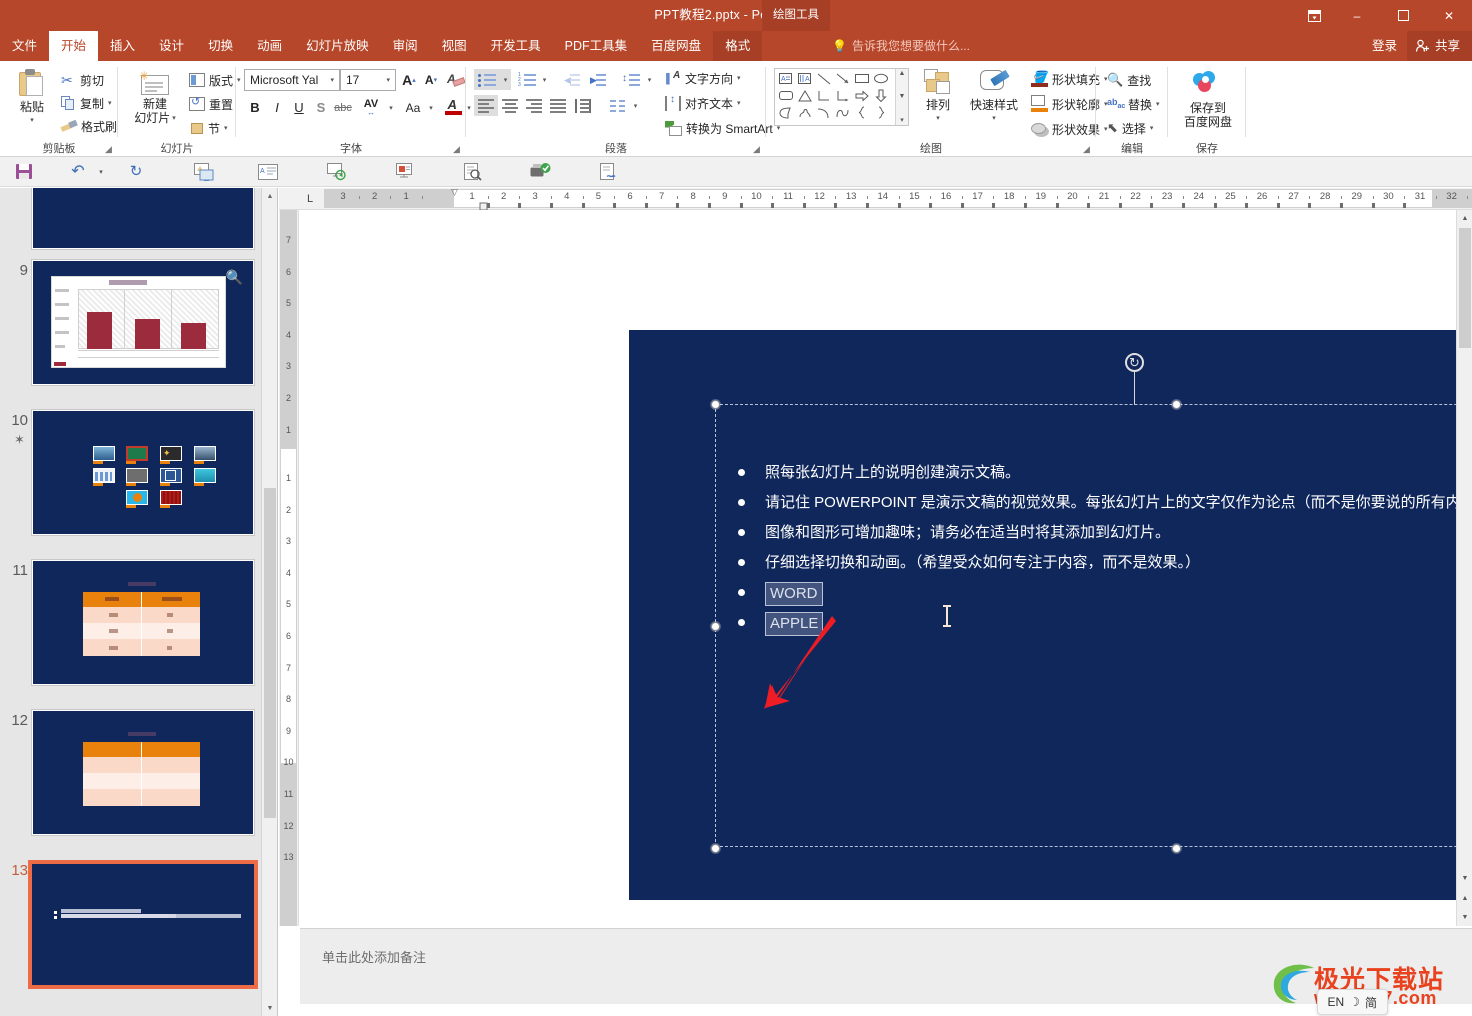 Image resolution: width=1472 pixels, height=1016 pixels. What do you see at coordinates (1129, 80) in the screenshot?
I see `find-button: 🔍 查找` at bounding box center [1129, 80].